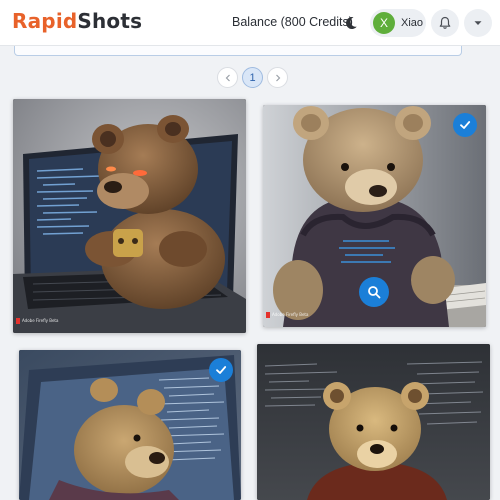  I want to click on logo-text-rapid: Rapid, so click(45, 21).